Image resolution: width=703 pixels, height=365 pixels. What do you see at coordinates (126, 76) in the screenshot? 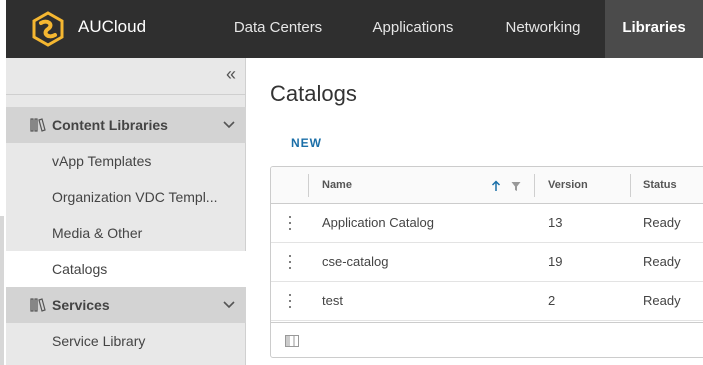
I see `sidebar-collapse-bar: «` at bounding box center [126, 76].